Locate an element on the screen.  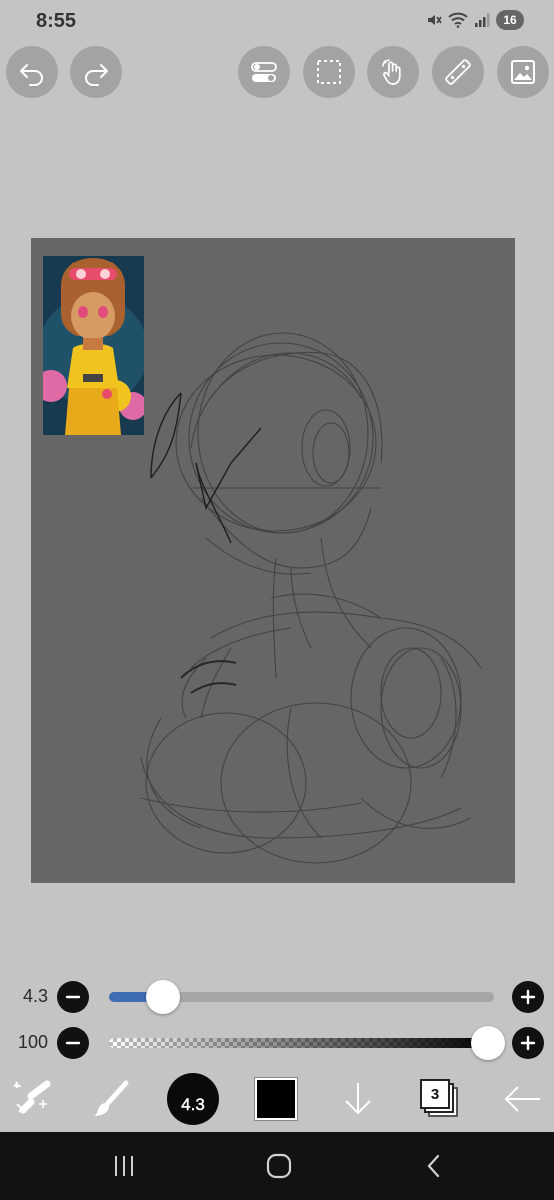
ruler-button is located at coordinates (458, 72).